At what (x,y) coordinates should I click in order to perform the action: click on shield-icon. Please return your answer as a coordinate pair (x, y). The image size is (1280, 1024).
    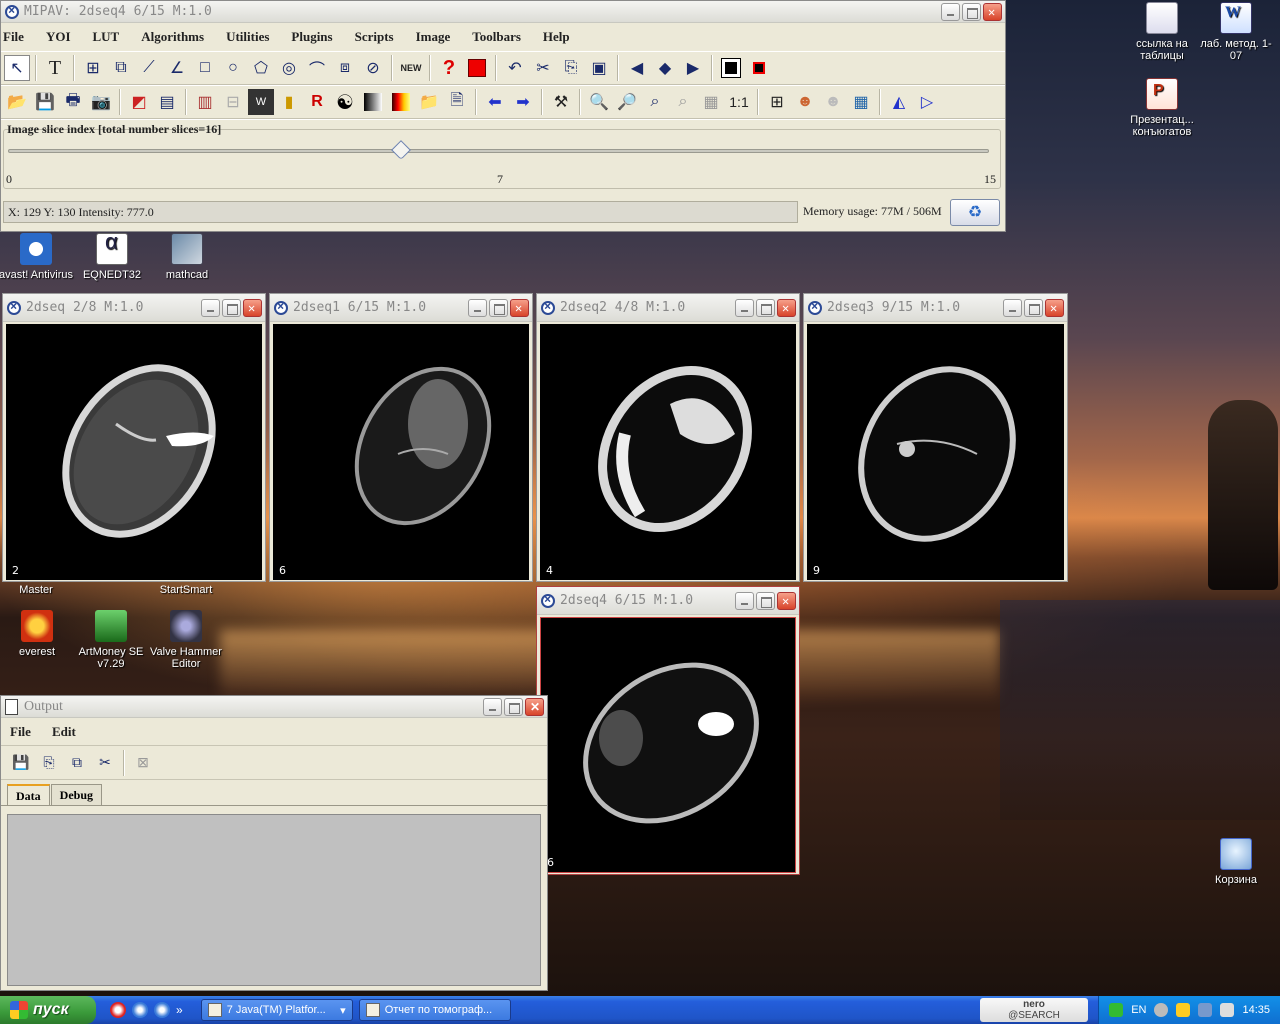
    Looking at the image, I should click on (1183, 1010).